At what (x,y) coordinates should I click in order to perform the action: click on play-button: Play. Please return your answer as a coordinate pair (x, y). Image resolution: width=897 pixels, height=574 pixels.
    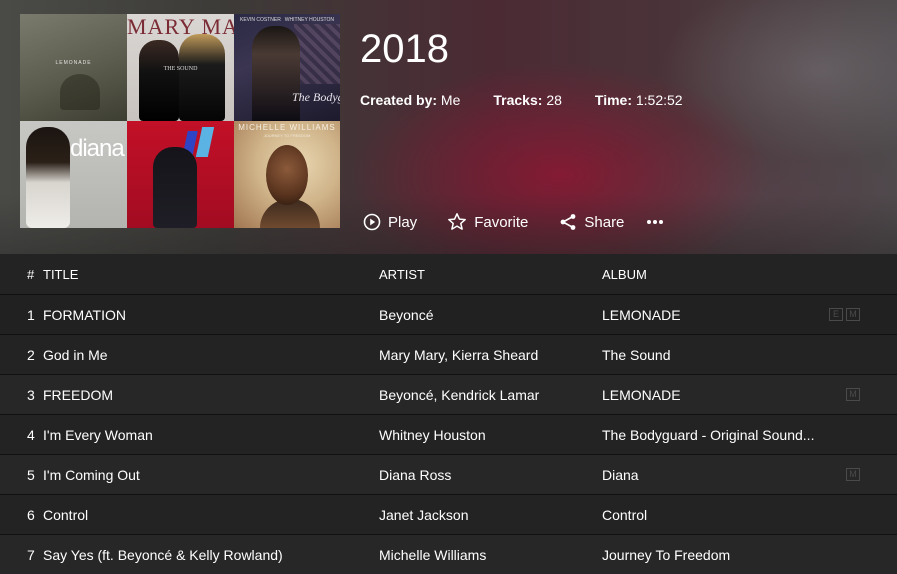
    Looking at the image, I should click on (390, 222).